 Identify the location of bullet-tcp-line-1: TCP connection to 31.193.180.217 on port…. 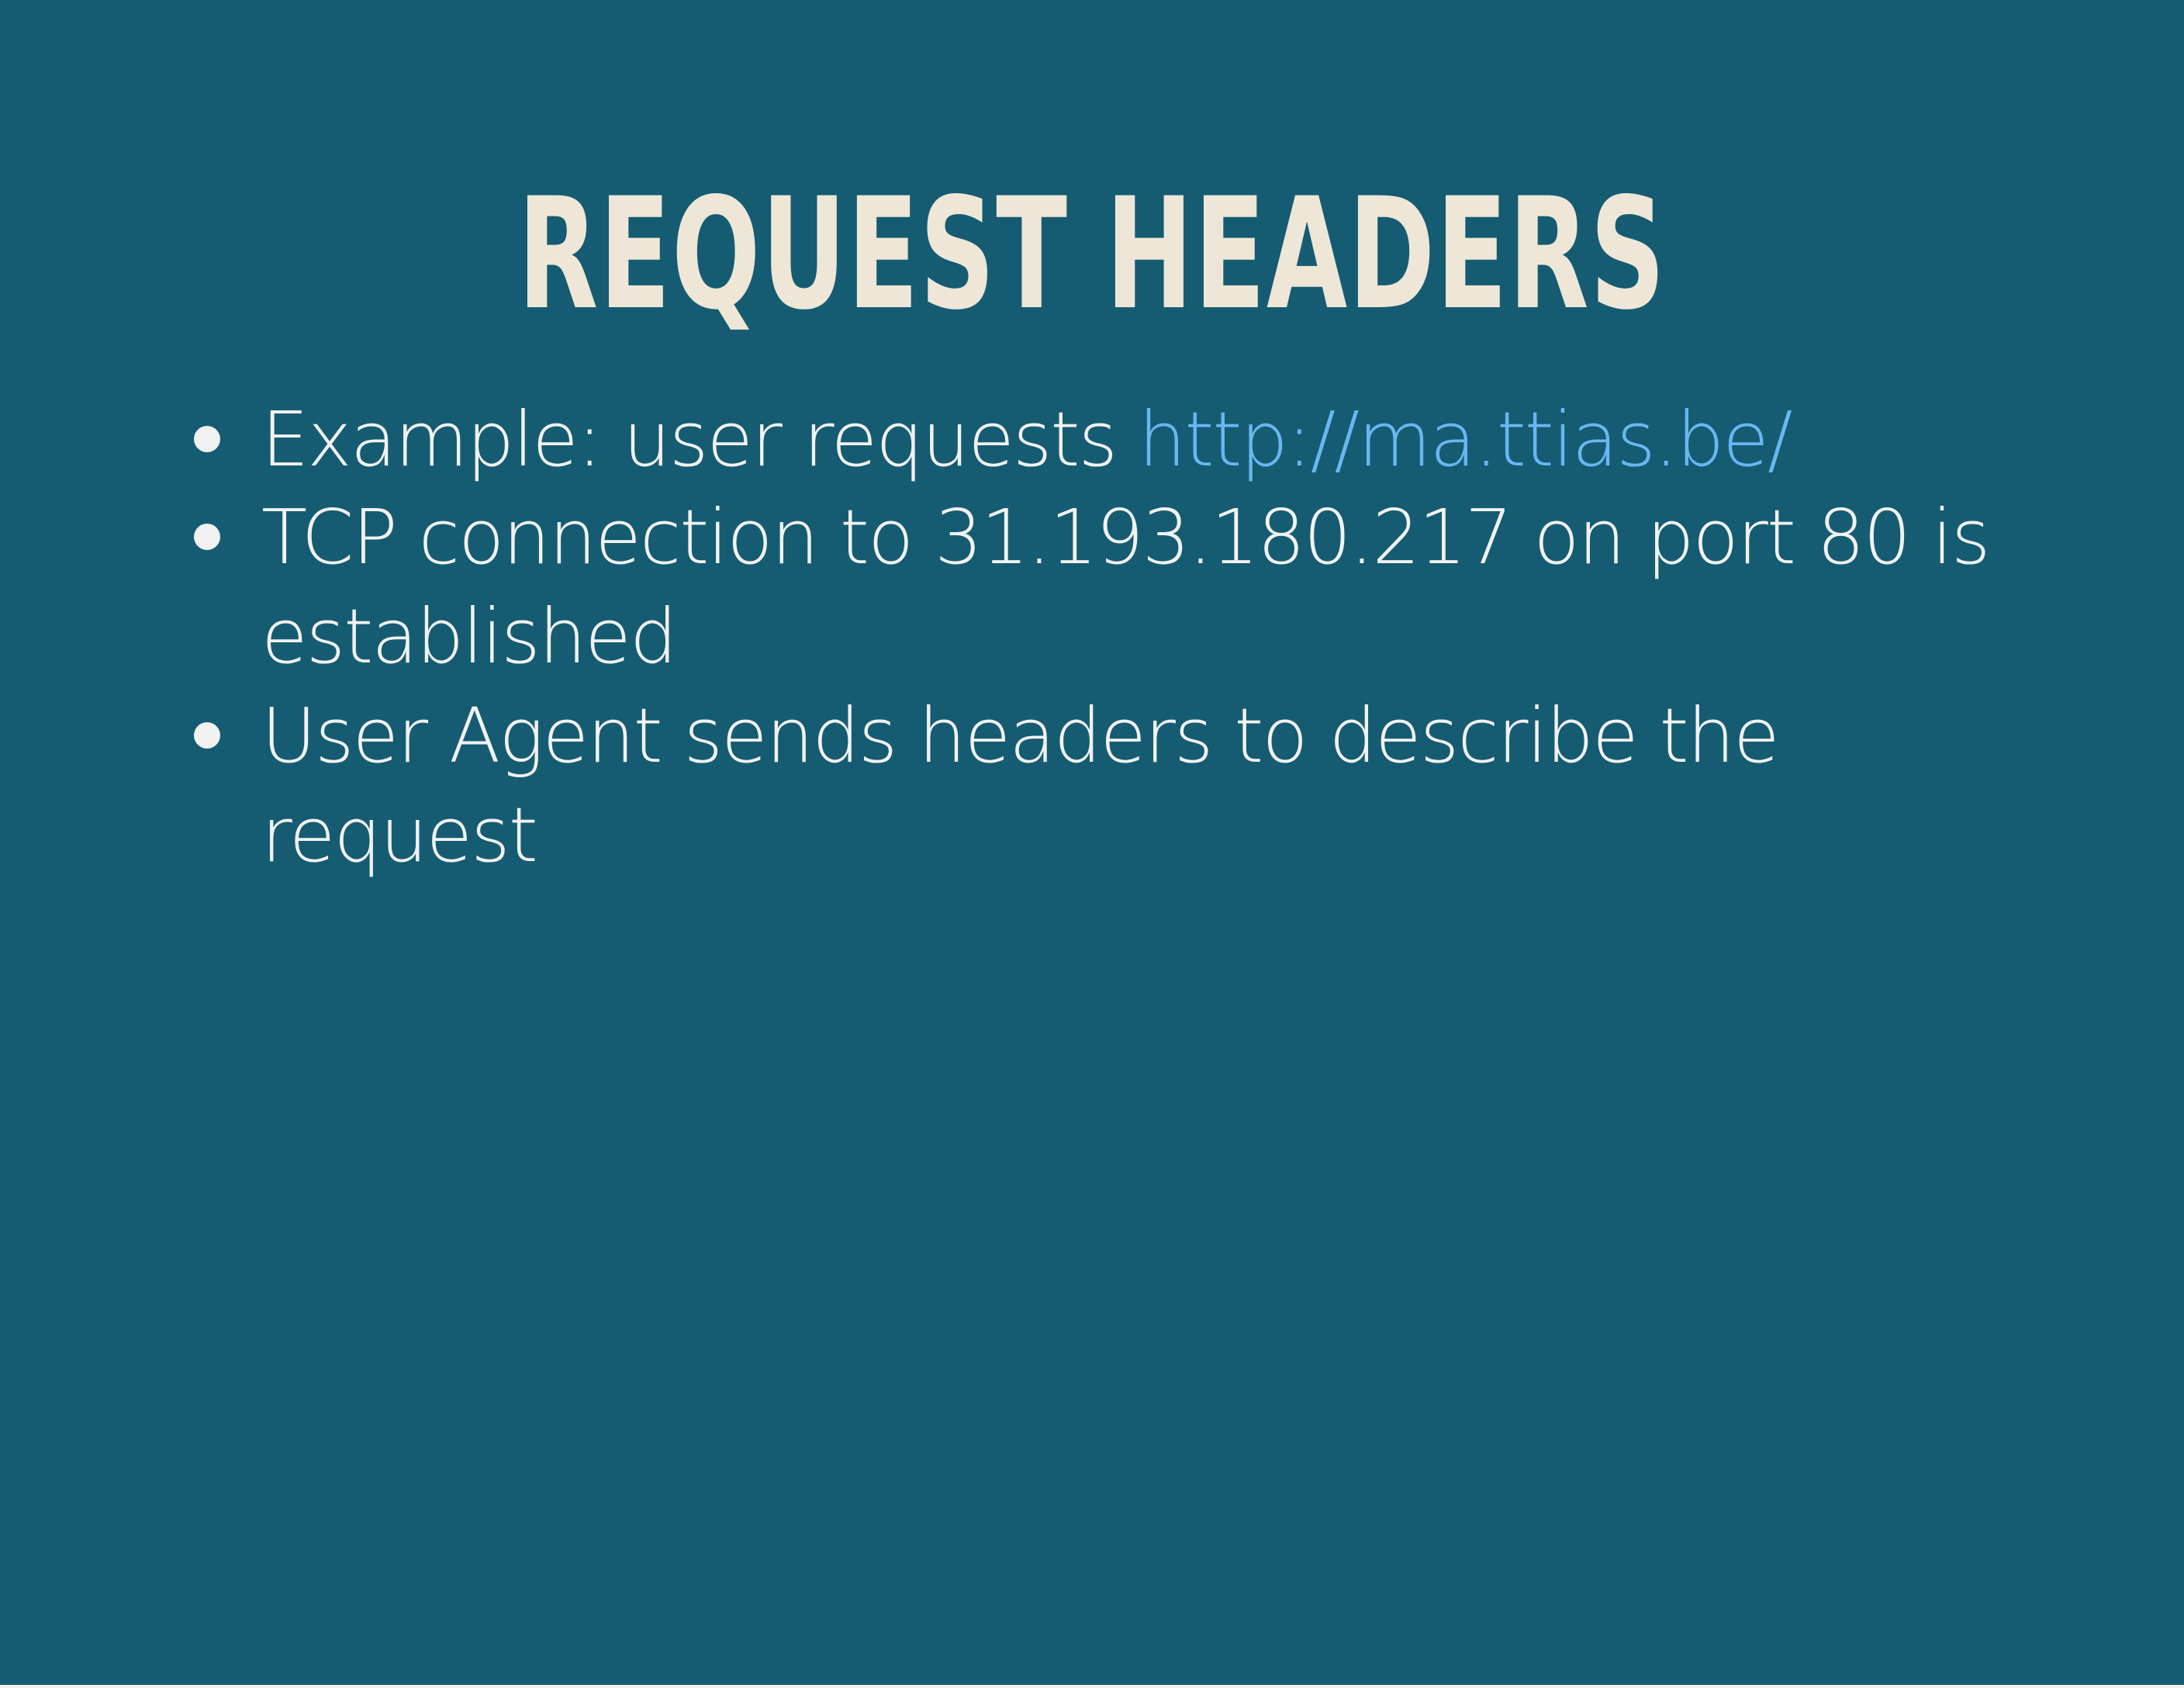
(1125, 537).